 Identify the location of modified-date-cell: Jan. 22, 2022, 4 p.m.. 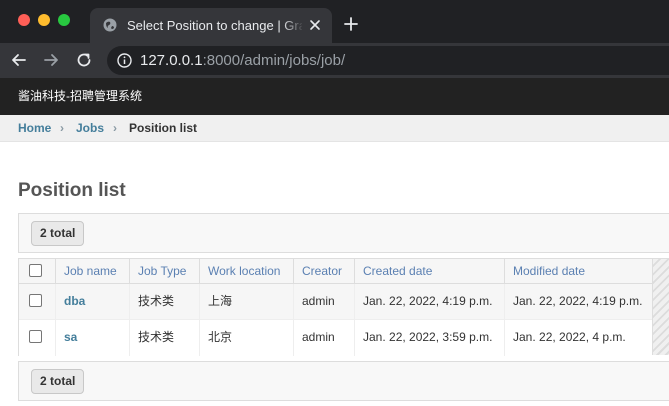
(579, 338).